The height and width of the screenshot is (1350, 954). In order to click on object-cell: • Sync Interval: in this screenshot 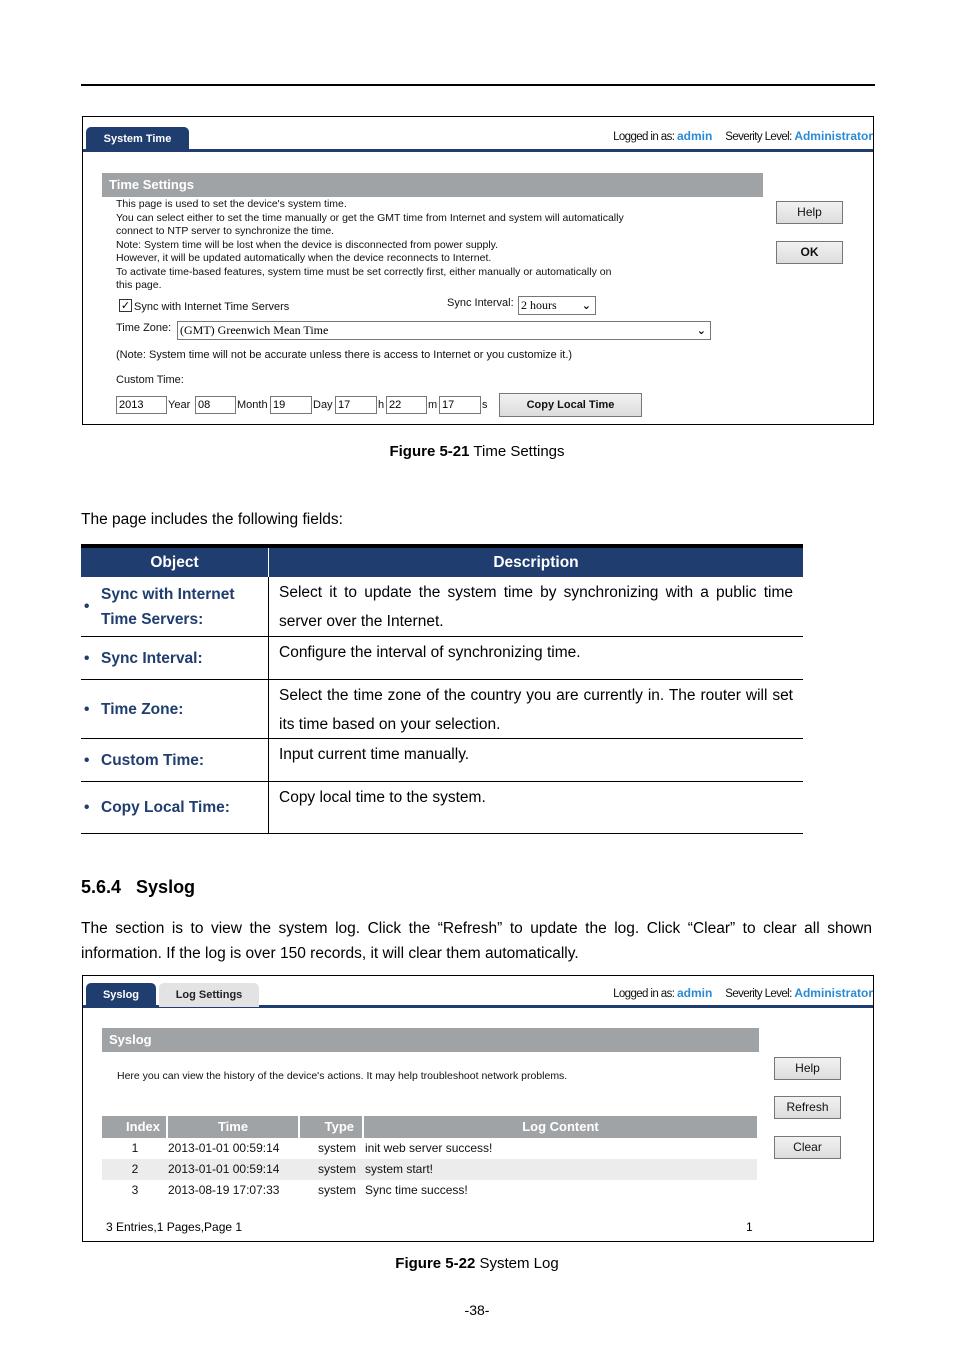, I will do `click(175, 658)`.